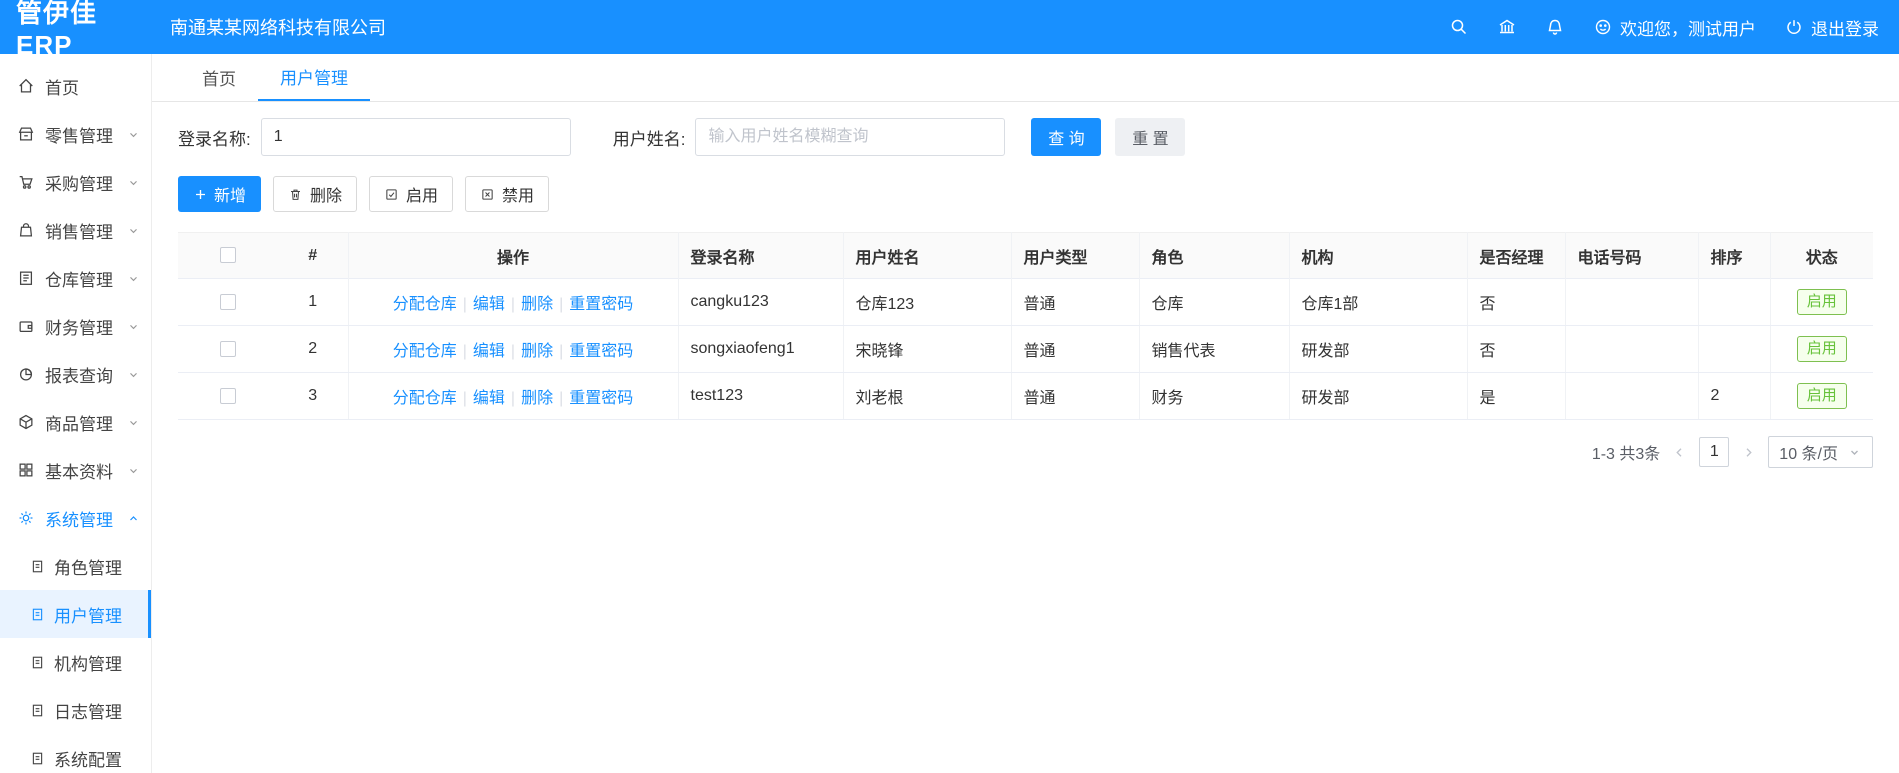  I want to click on col-org: 机构, so click(1377, 255).